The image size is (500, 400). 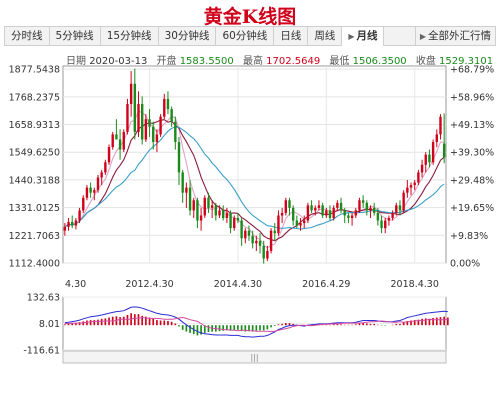 What do you see at coordinates (130, 36) in the screenshot?
I see `tab-15min: 15分钟线` at bounding box center [130, 36].